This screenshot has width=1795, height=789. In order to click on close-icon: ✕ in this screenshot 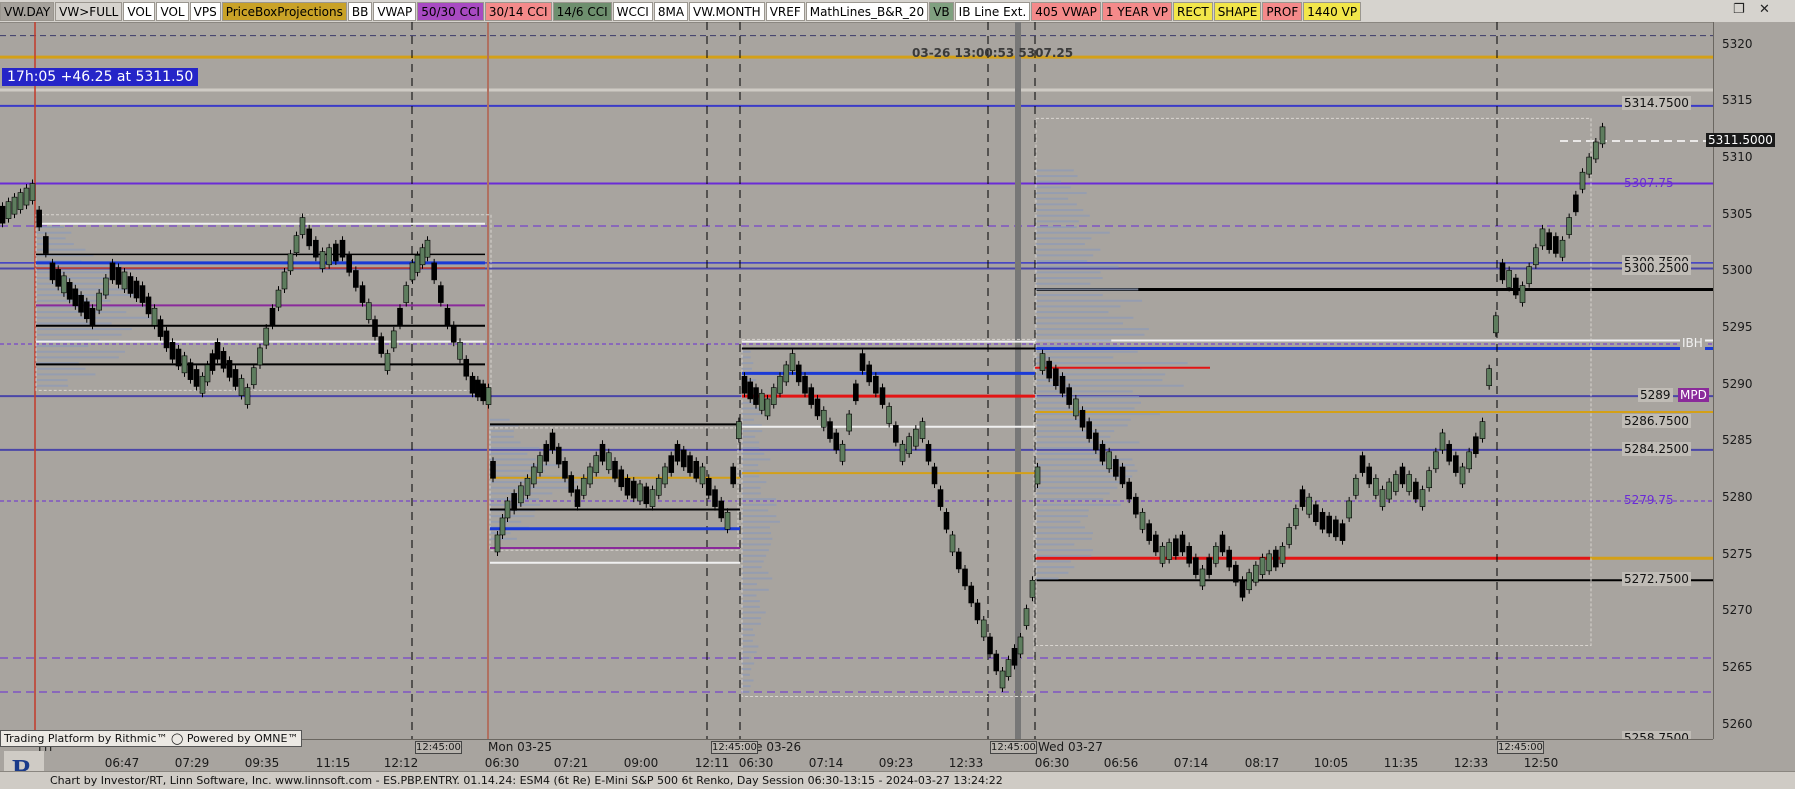, I will do `click(1764, 9)`.